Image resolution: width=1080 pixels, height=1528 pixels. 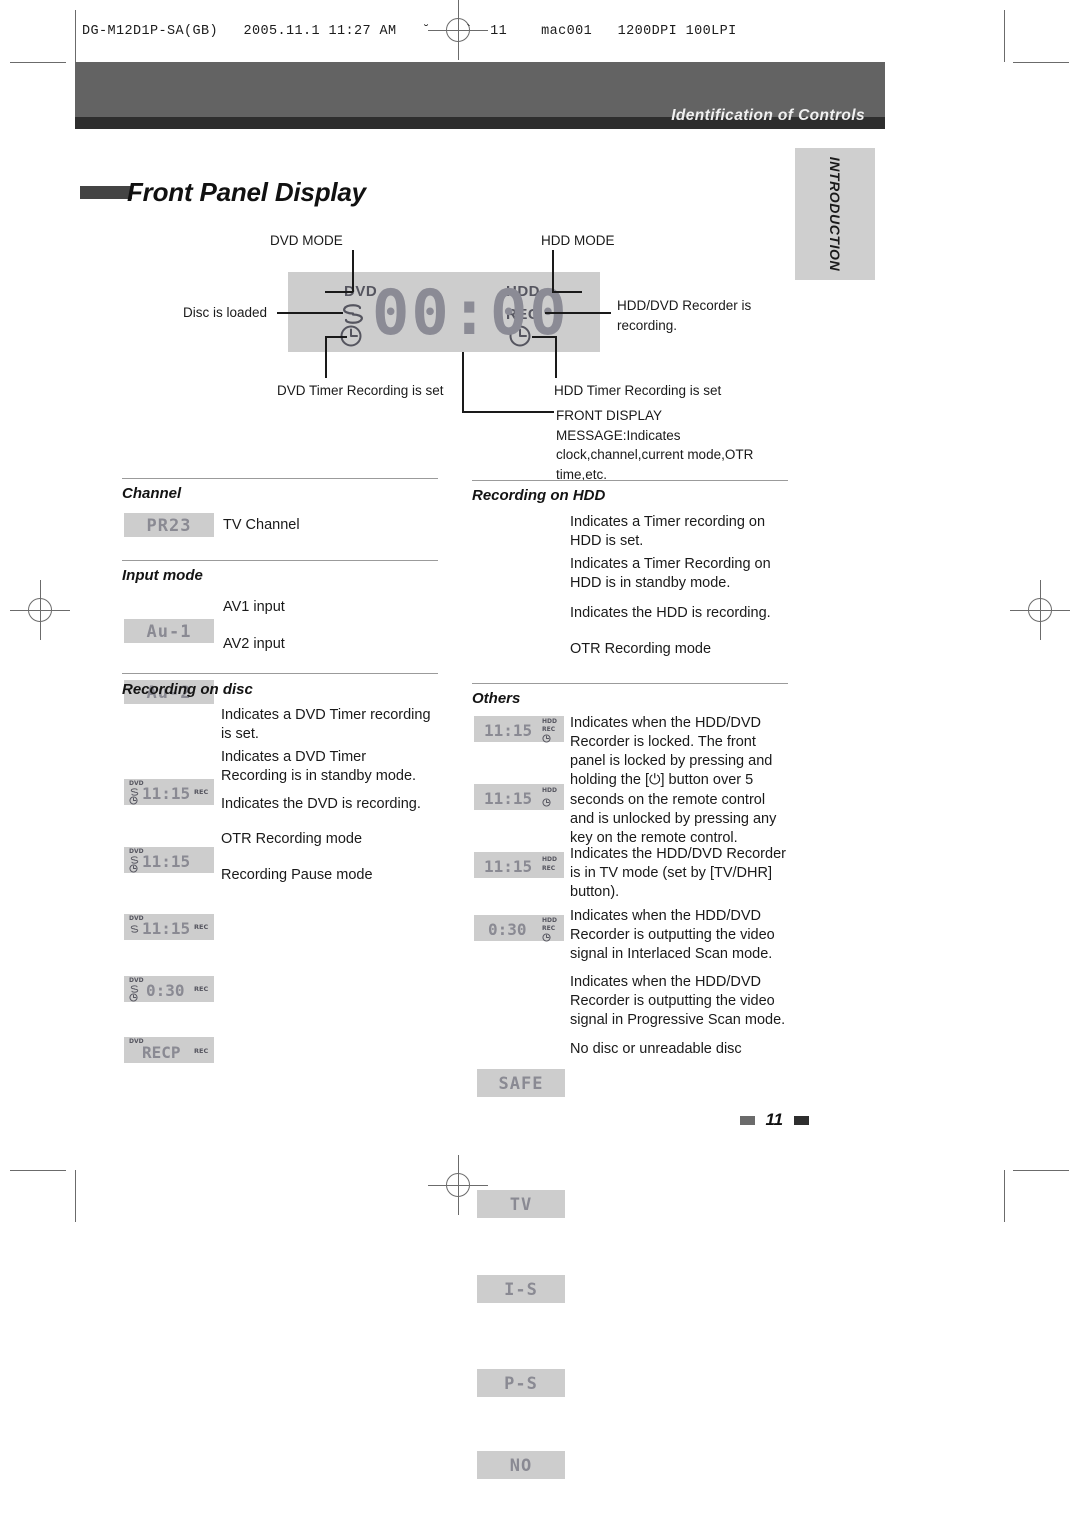 What do you see at coordinates (544, 337) in the screenshot?
I see `leader-hdd-timer-h` at bounding box center [544, 337].